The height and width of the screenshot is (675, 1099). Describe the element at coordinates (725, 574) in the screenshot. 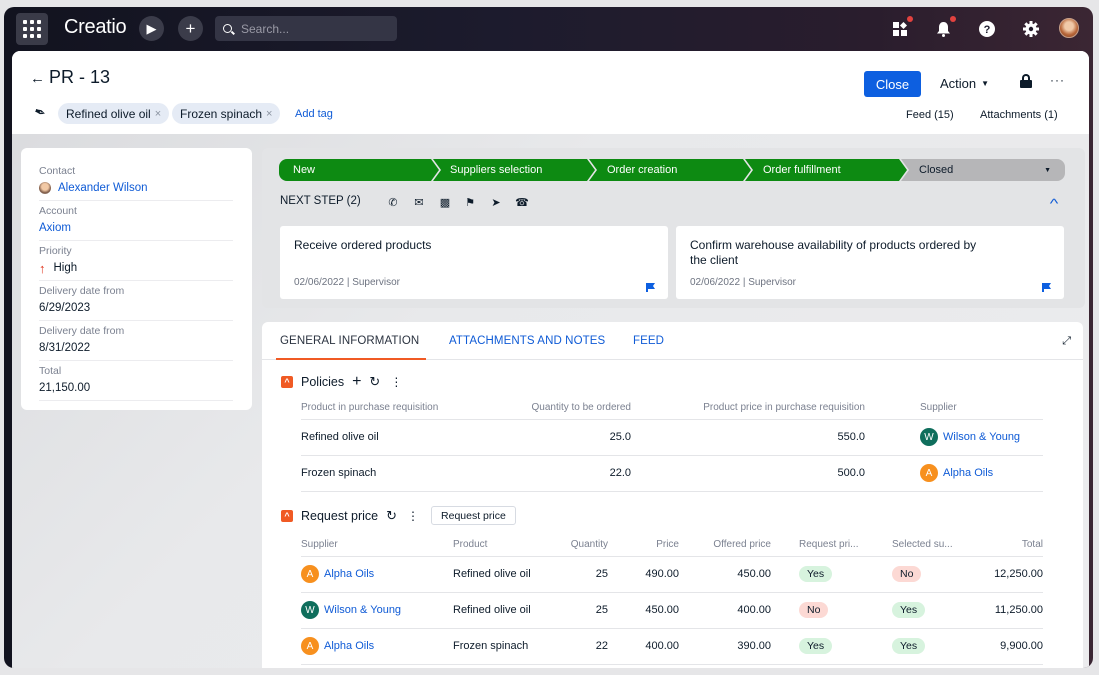

I see `cell-offered-price: 450.00` at that location.